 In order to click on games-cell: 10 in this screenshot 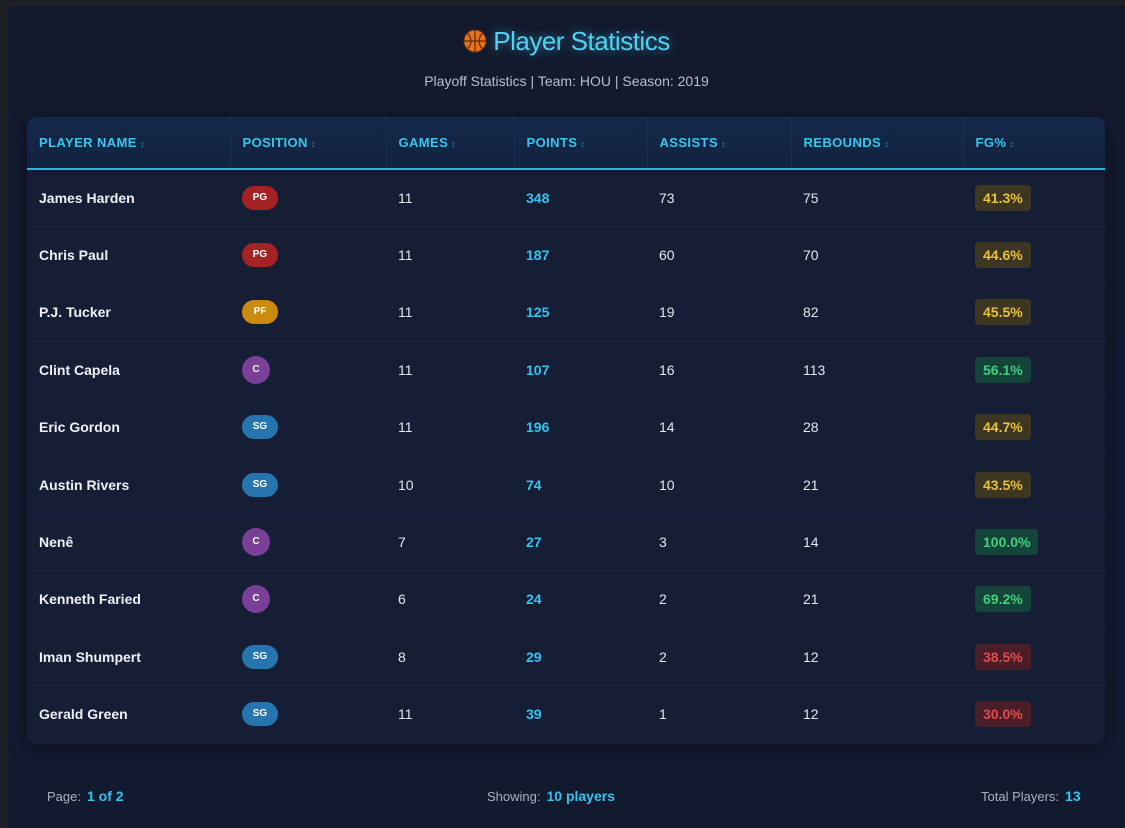, I will do `click(406, 484)`.